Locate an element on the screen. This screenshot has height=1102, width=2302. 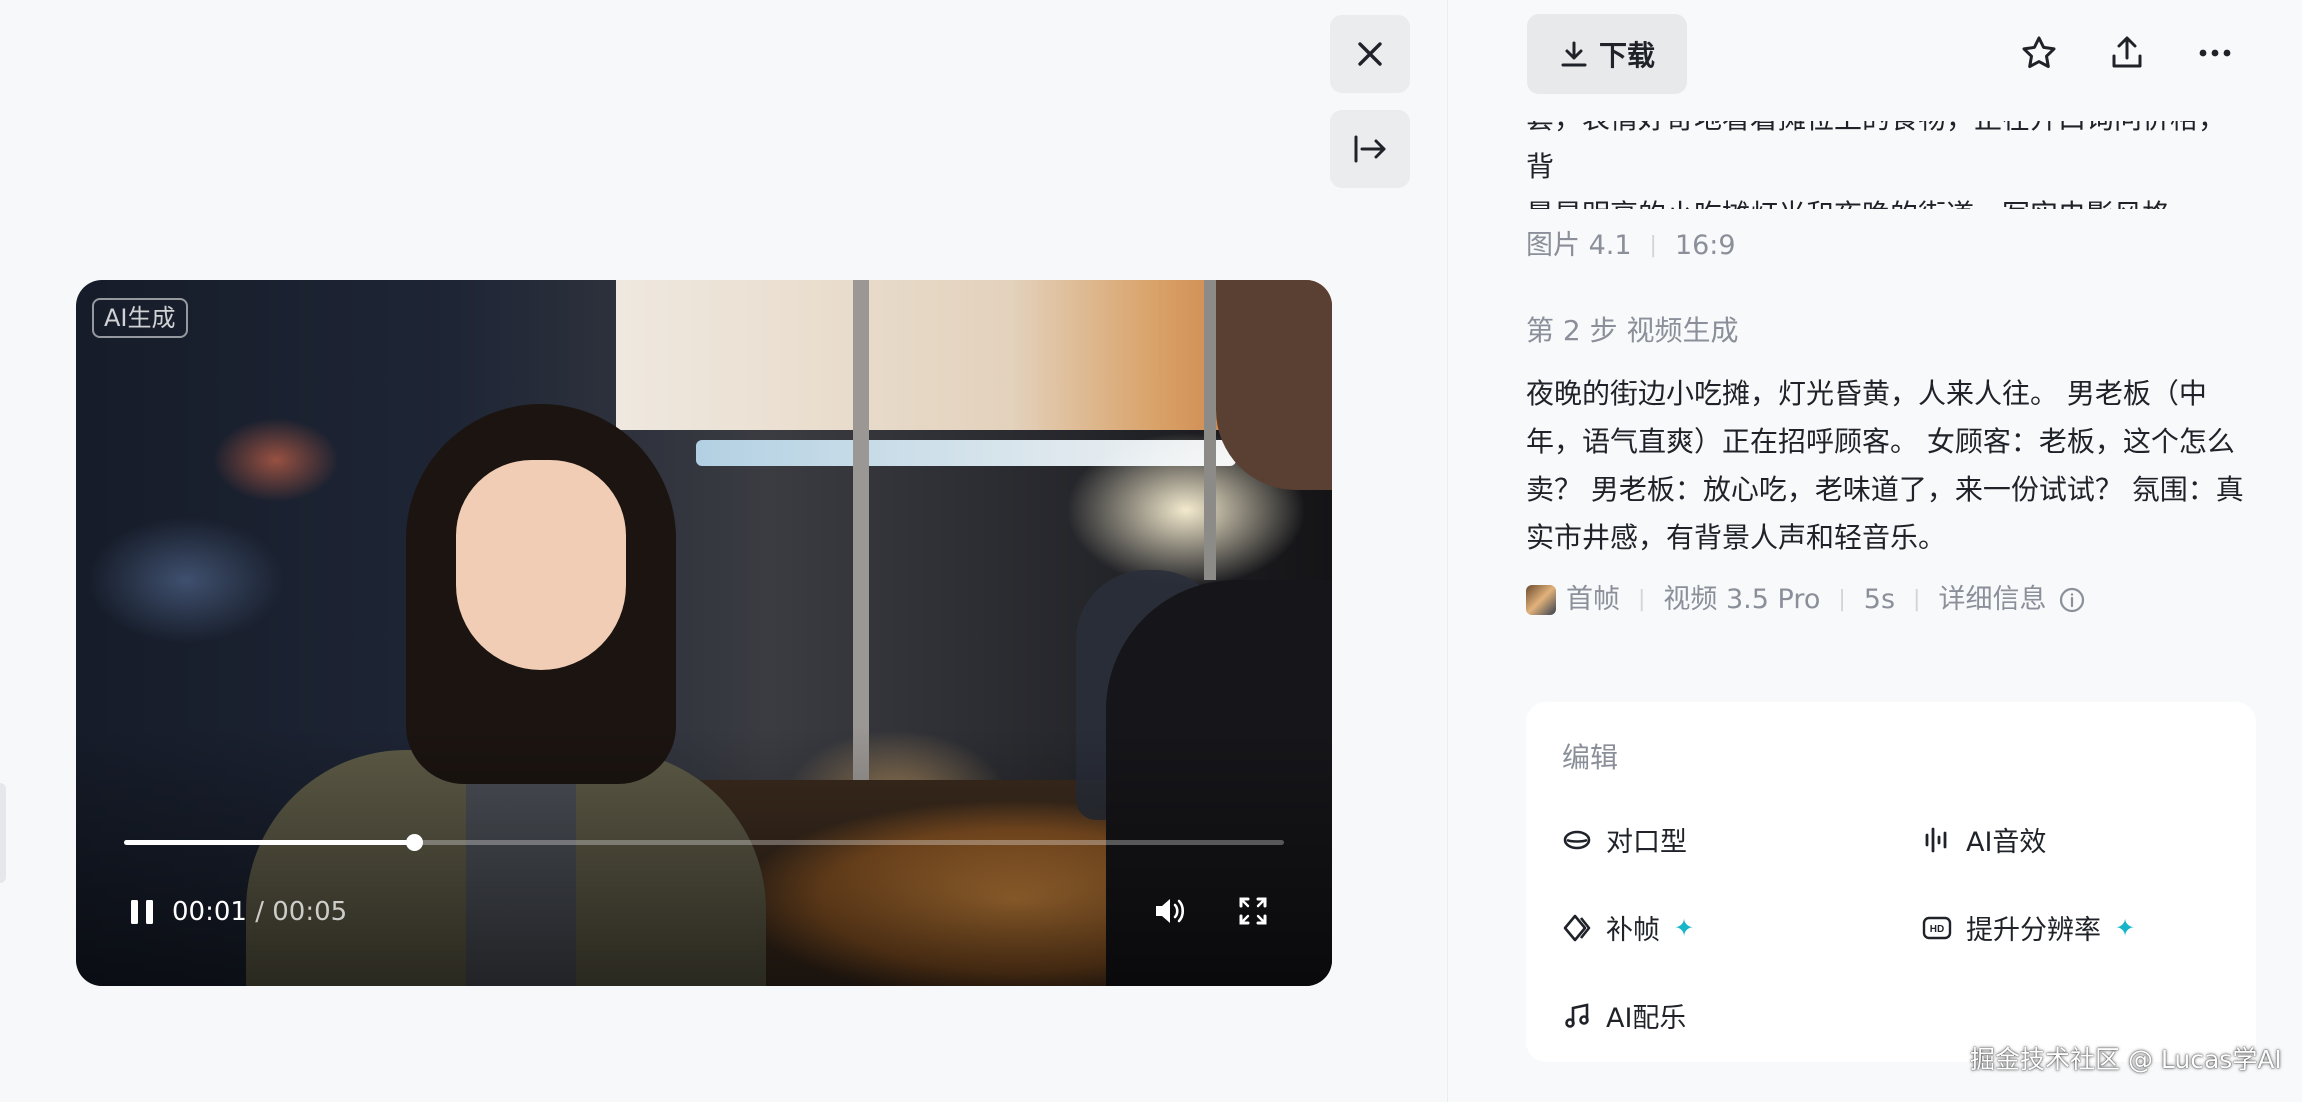
volume-icon is located at coordinates (1170, 911).